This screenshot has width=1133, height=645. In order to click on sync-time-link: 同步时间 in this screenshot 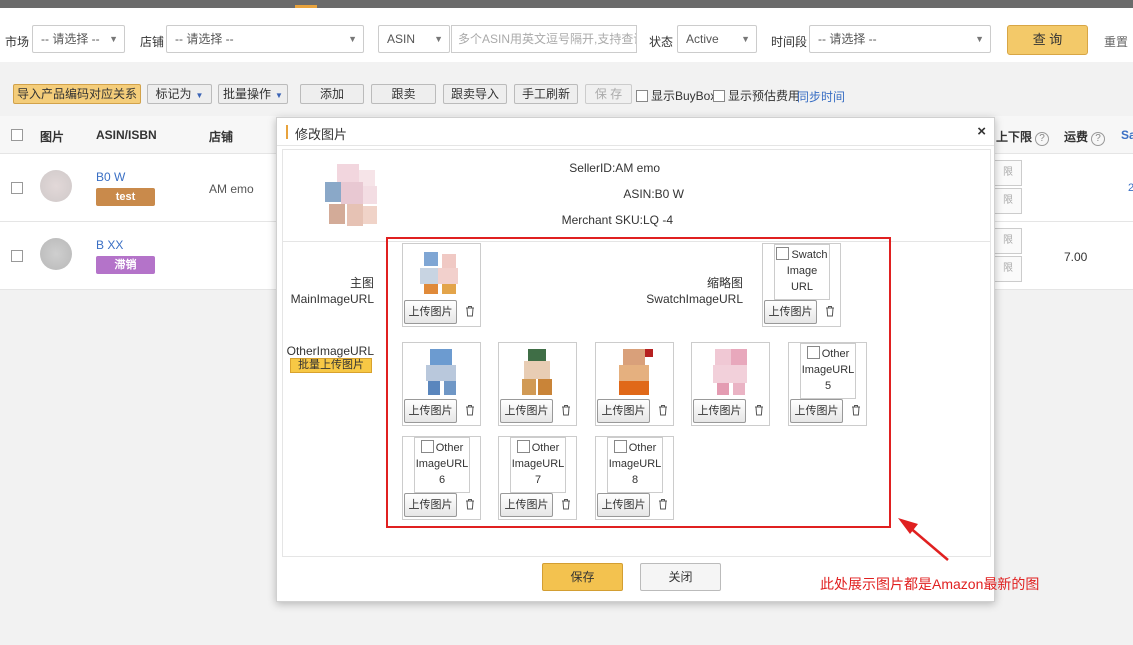, I will do `click(821, 96)`.